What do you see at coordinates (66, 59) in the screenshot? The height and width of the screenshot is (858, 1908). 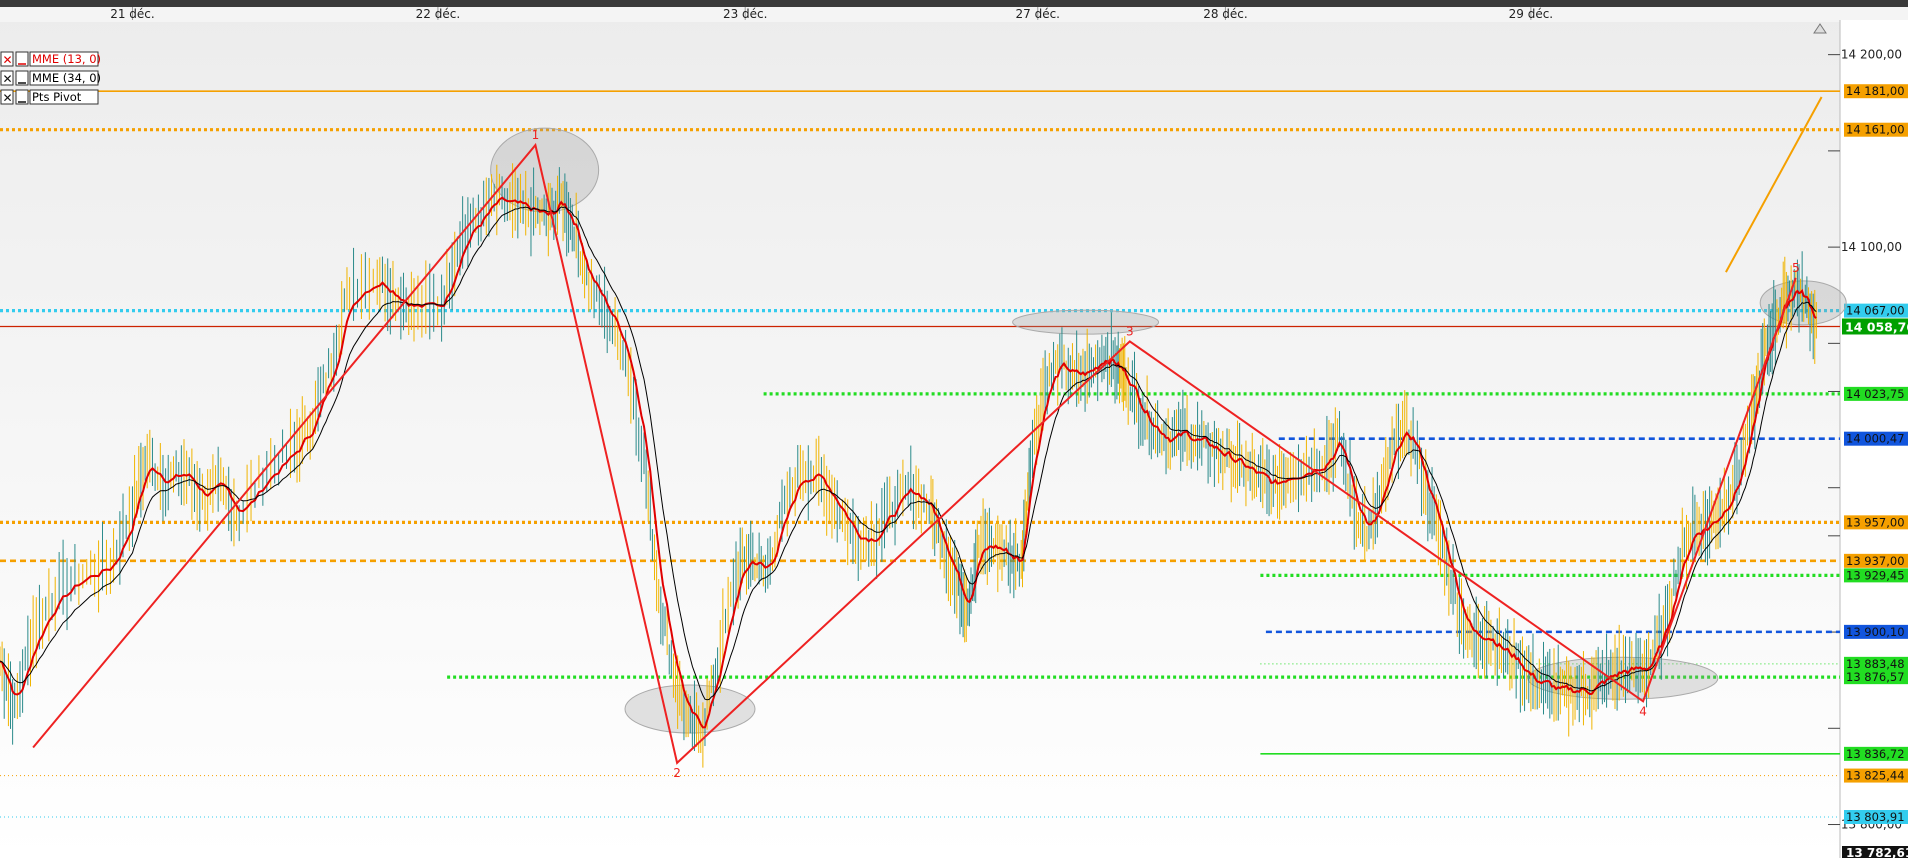 I see `legend-name: MME (13, 0)` at bounding box center [66, 59].